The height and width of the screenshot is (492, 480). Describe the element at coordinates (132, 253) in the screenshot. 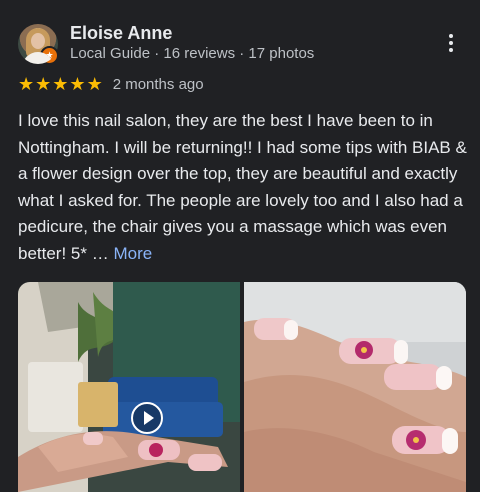

I see `more-link: More` at that location.